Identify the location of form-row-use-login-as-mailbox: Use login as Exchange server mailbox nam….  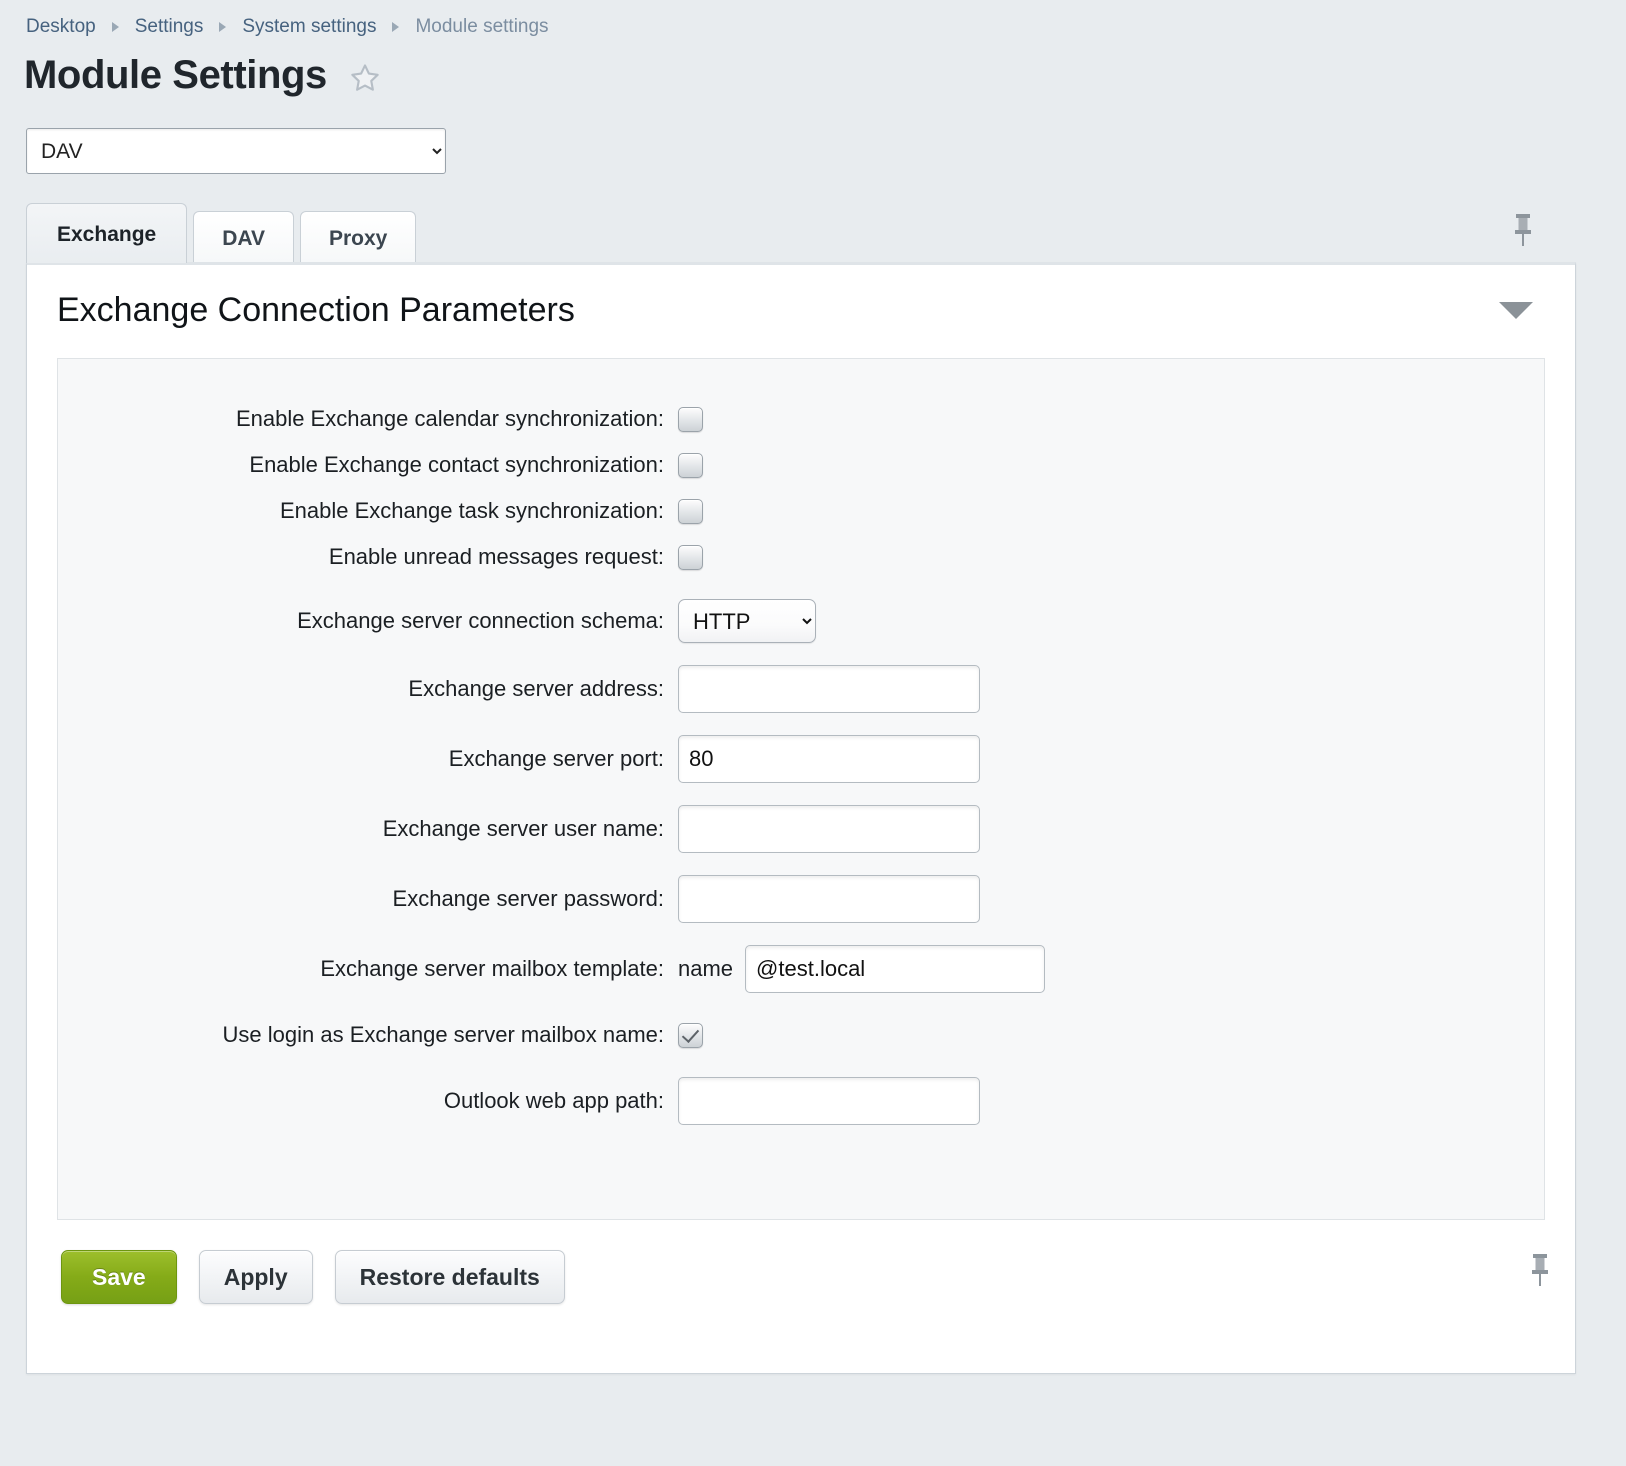
(801, 1035).